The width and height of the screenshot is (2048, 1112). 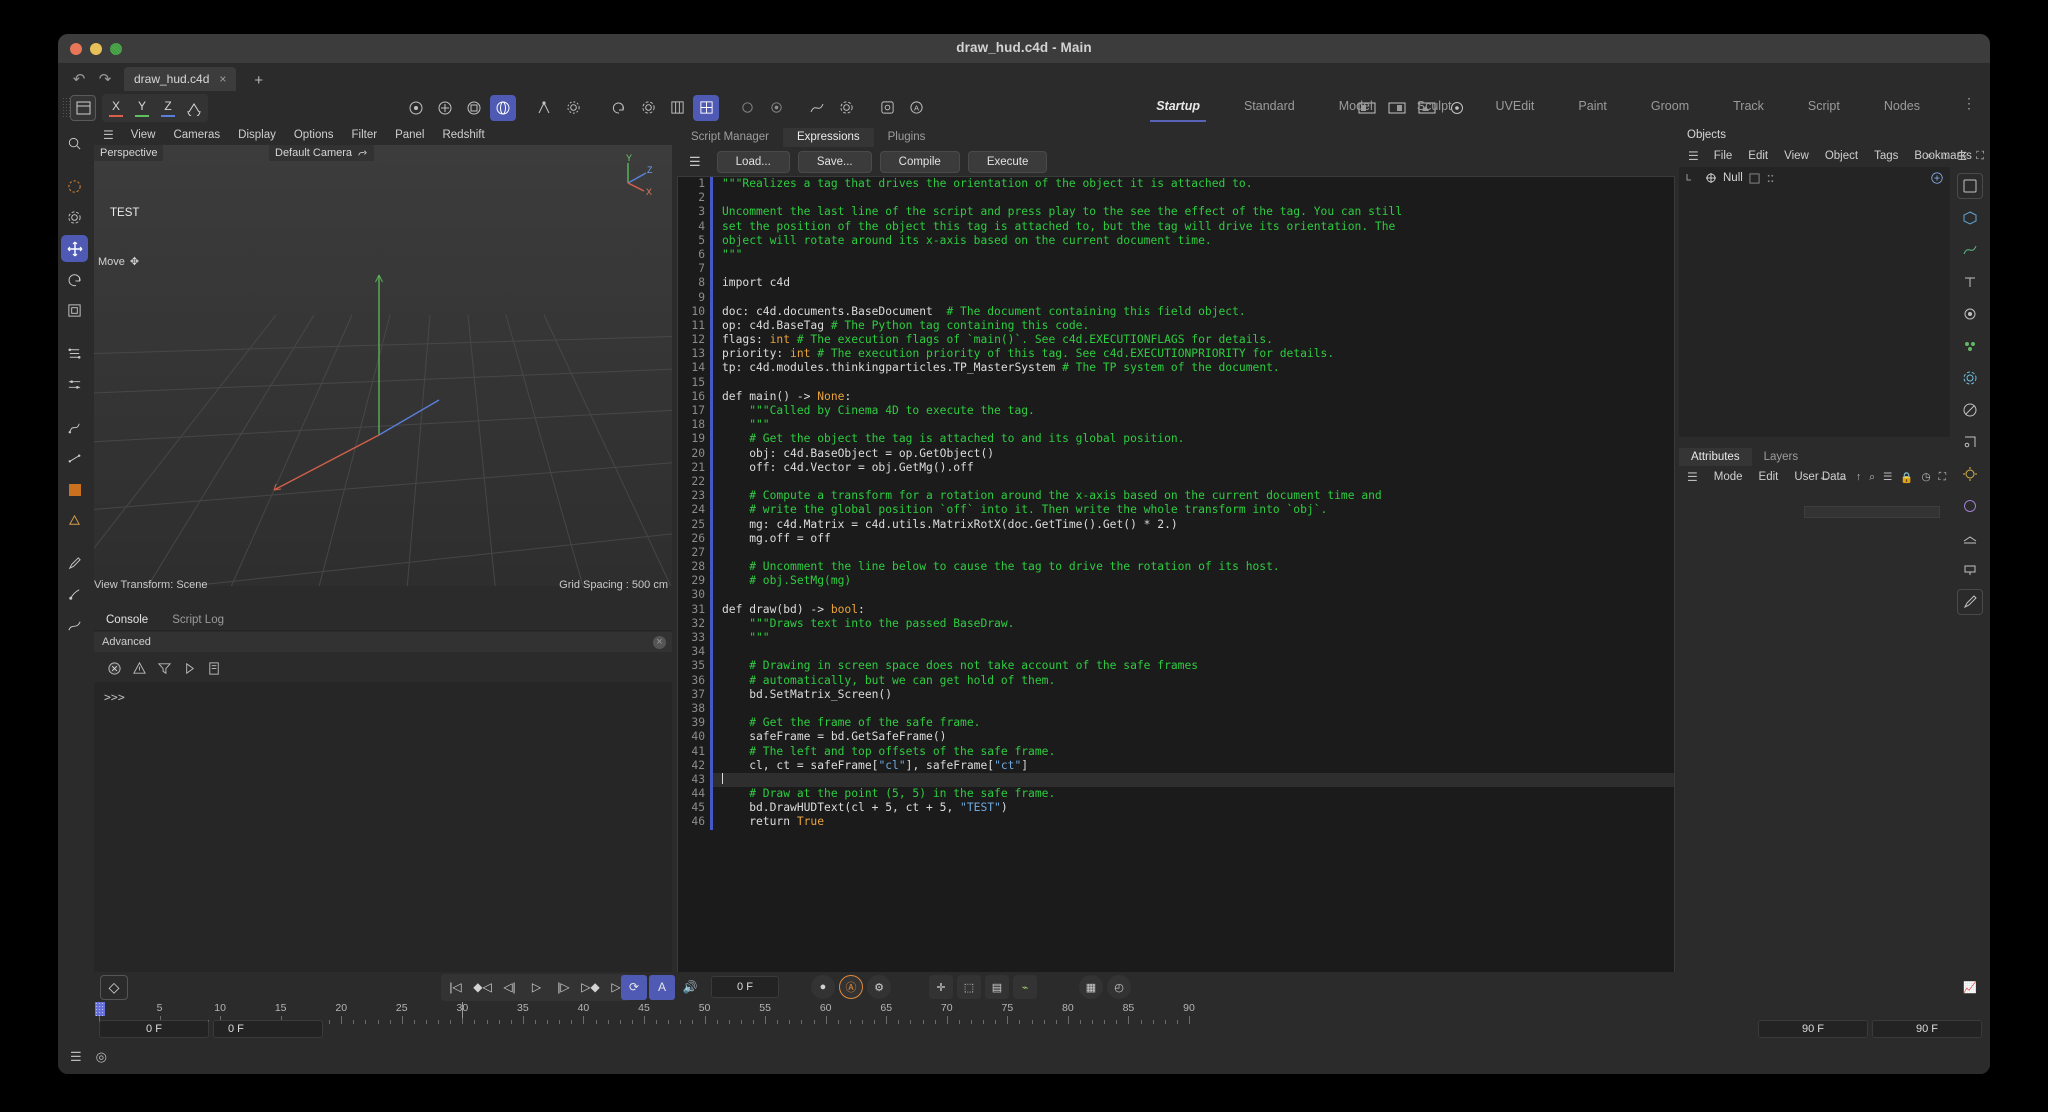 What do you see at coordinates (1970, 474) in the screenshot?
I see `light-object-icon` at bounding box center [1970, 474].